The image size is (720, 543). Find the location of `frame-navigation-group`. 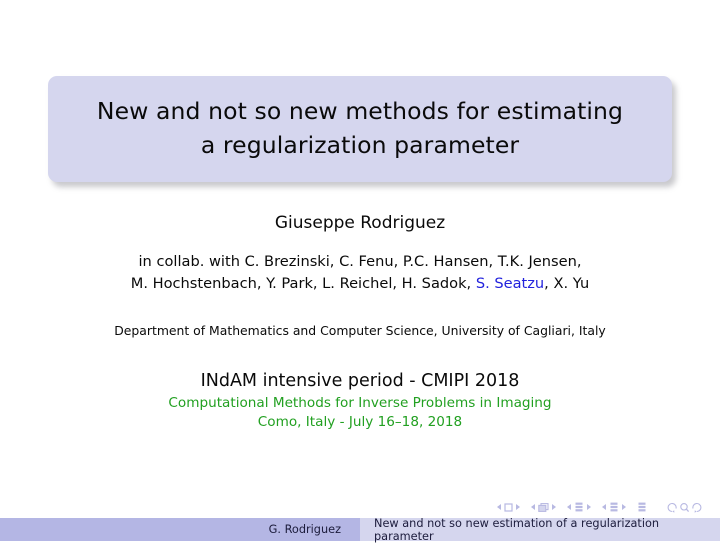

frame-navigation-group is located at coordinates (543, 507).